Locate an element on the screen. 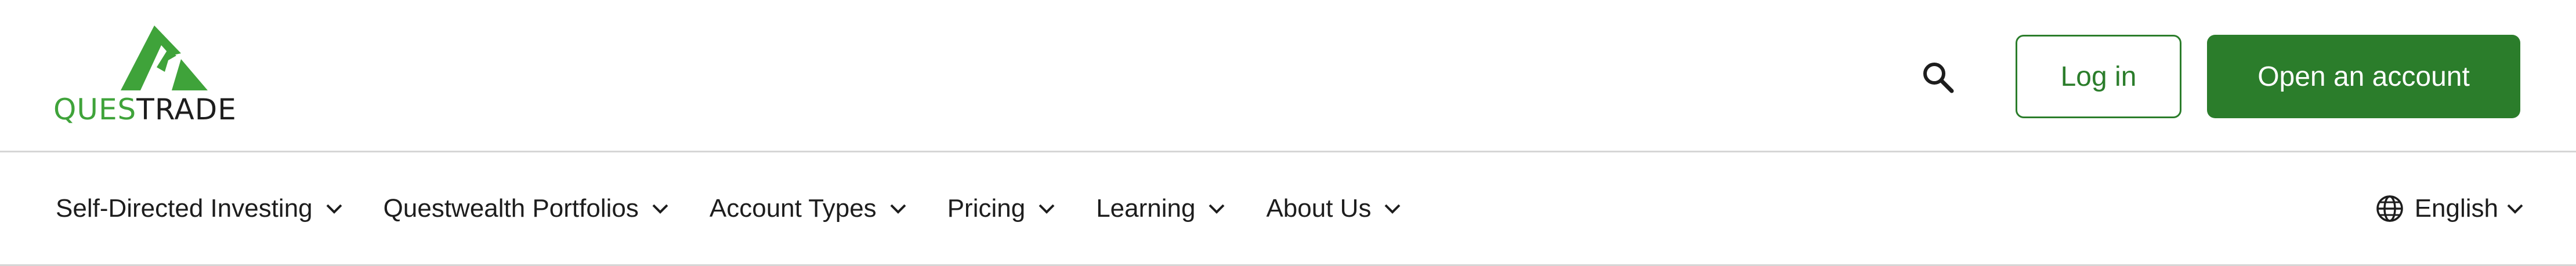 The width and height of the screenshot is (2576, 266). globe-icon is located at coordinates (2389, 209).